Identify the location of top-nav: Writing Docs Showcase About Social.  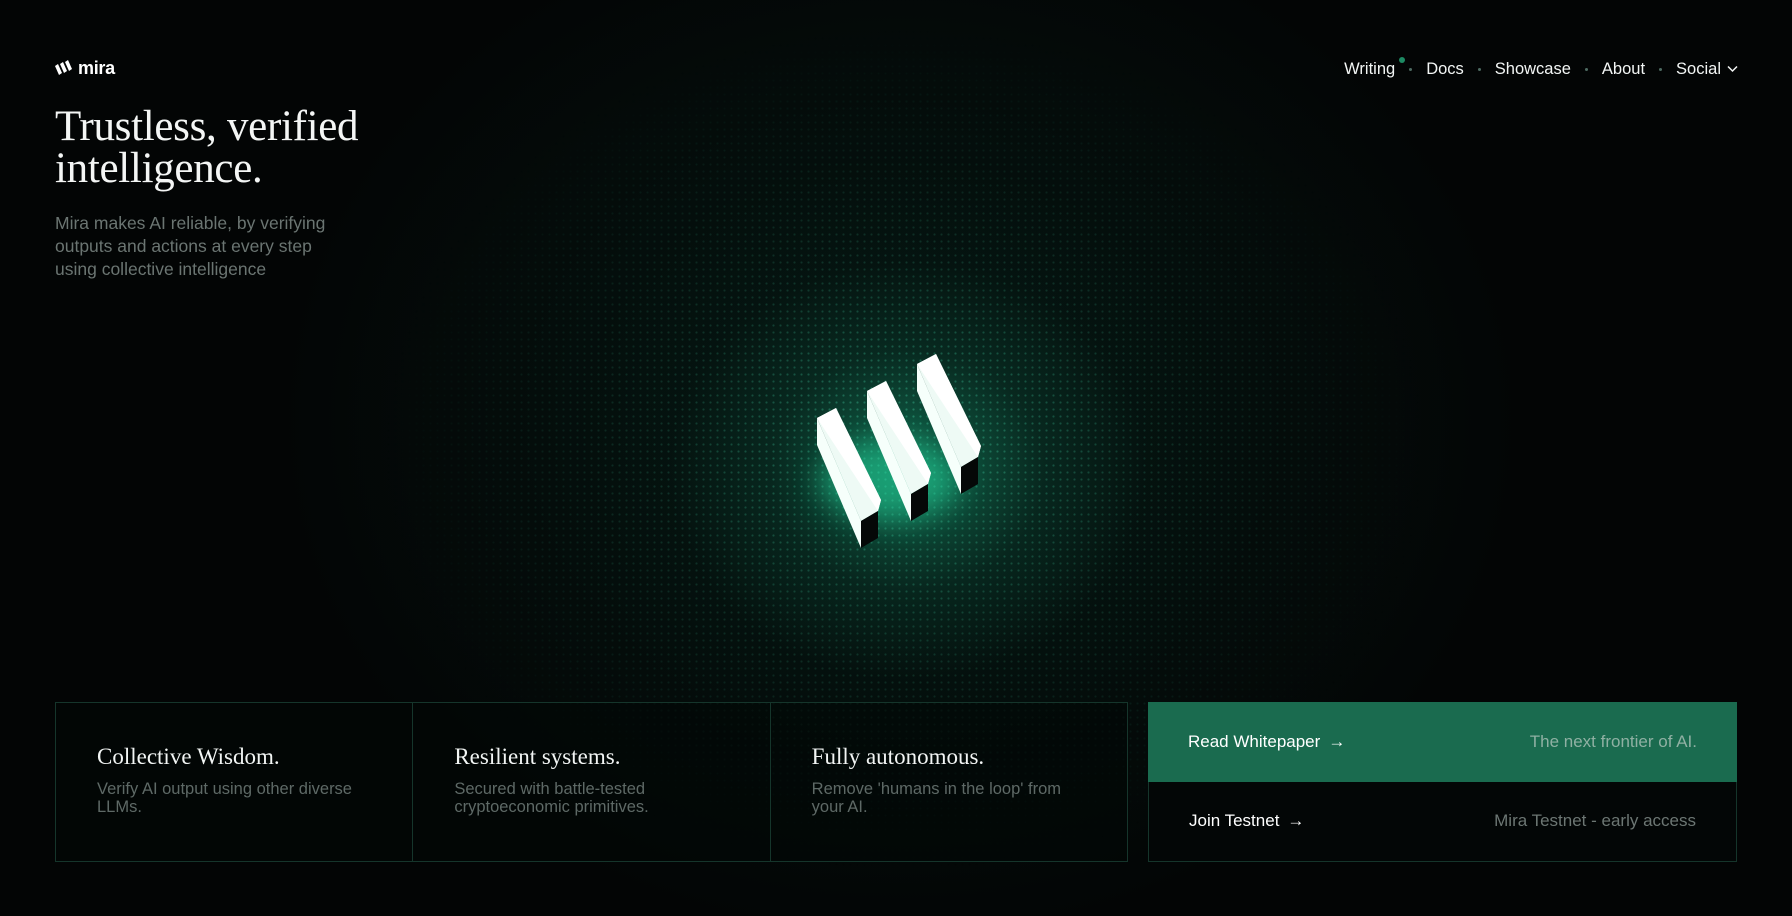
(1541, 68).